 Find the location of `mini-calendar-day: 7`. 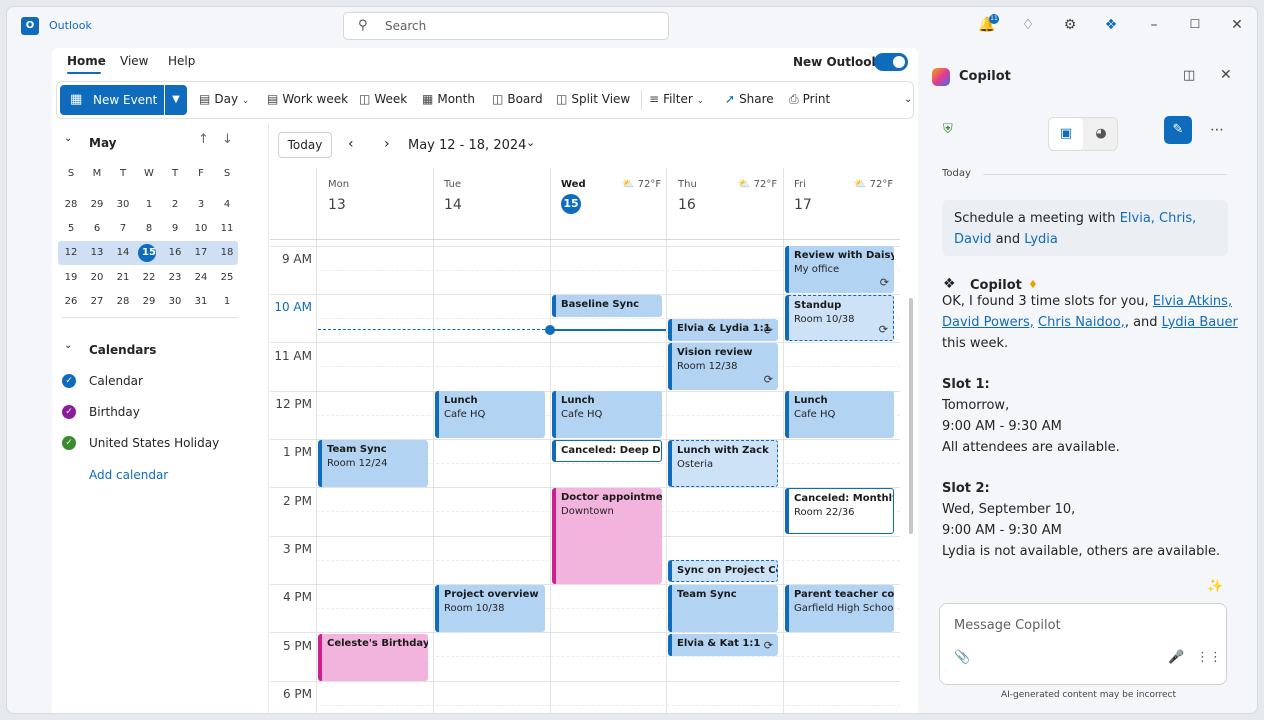

mini-calendar-day: 7 is located at coordinates (123, 229).